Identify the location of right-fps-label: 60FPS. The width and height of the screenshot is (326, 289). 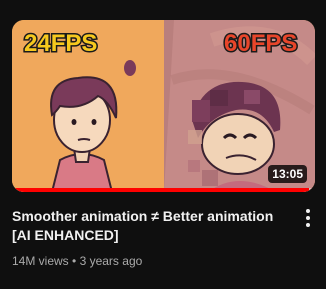
(260, 43).